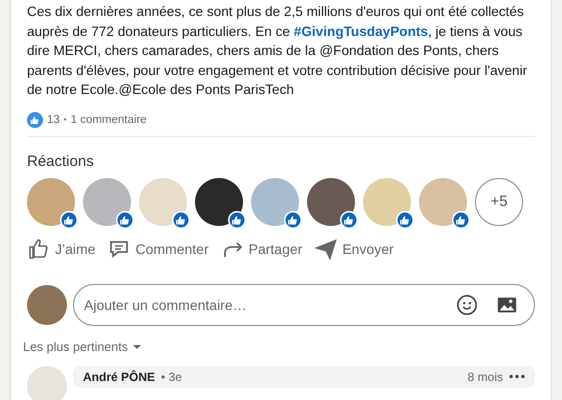 This screenshot has height=400, width=562. I want to click on sort-dropdown: Les plus pertinents, so click(83, 347).